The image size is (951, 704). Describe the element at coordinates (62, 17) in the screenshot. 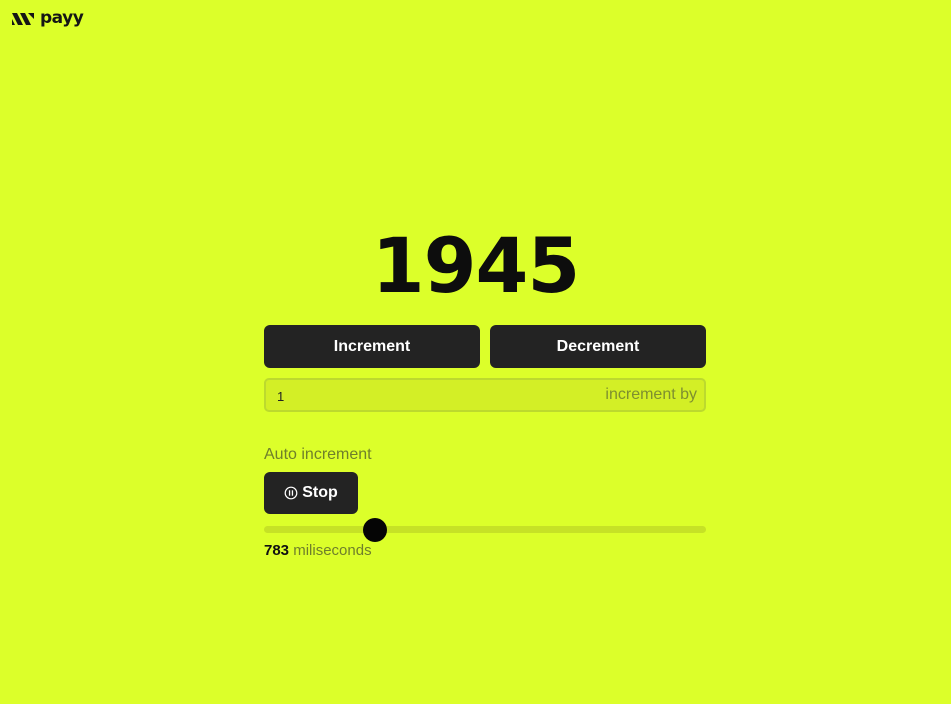

I see `brand-name: payy` at that location.